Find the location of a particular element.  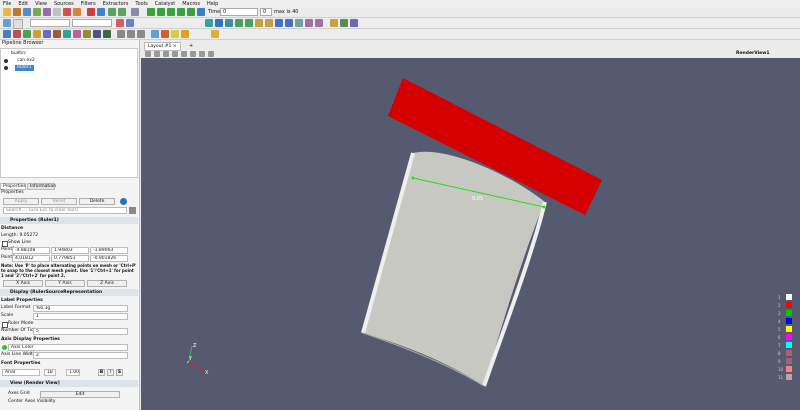

pipeline-item-can: can.ex2 is located at coordinates (26, 61).